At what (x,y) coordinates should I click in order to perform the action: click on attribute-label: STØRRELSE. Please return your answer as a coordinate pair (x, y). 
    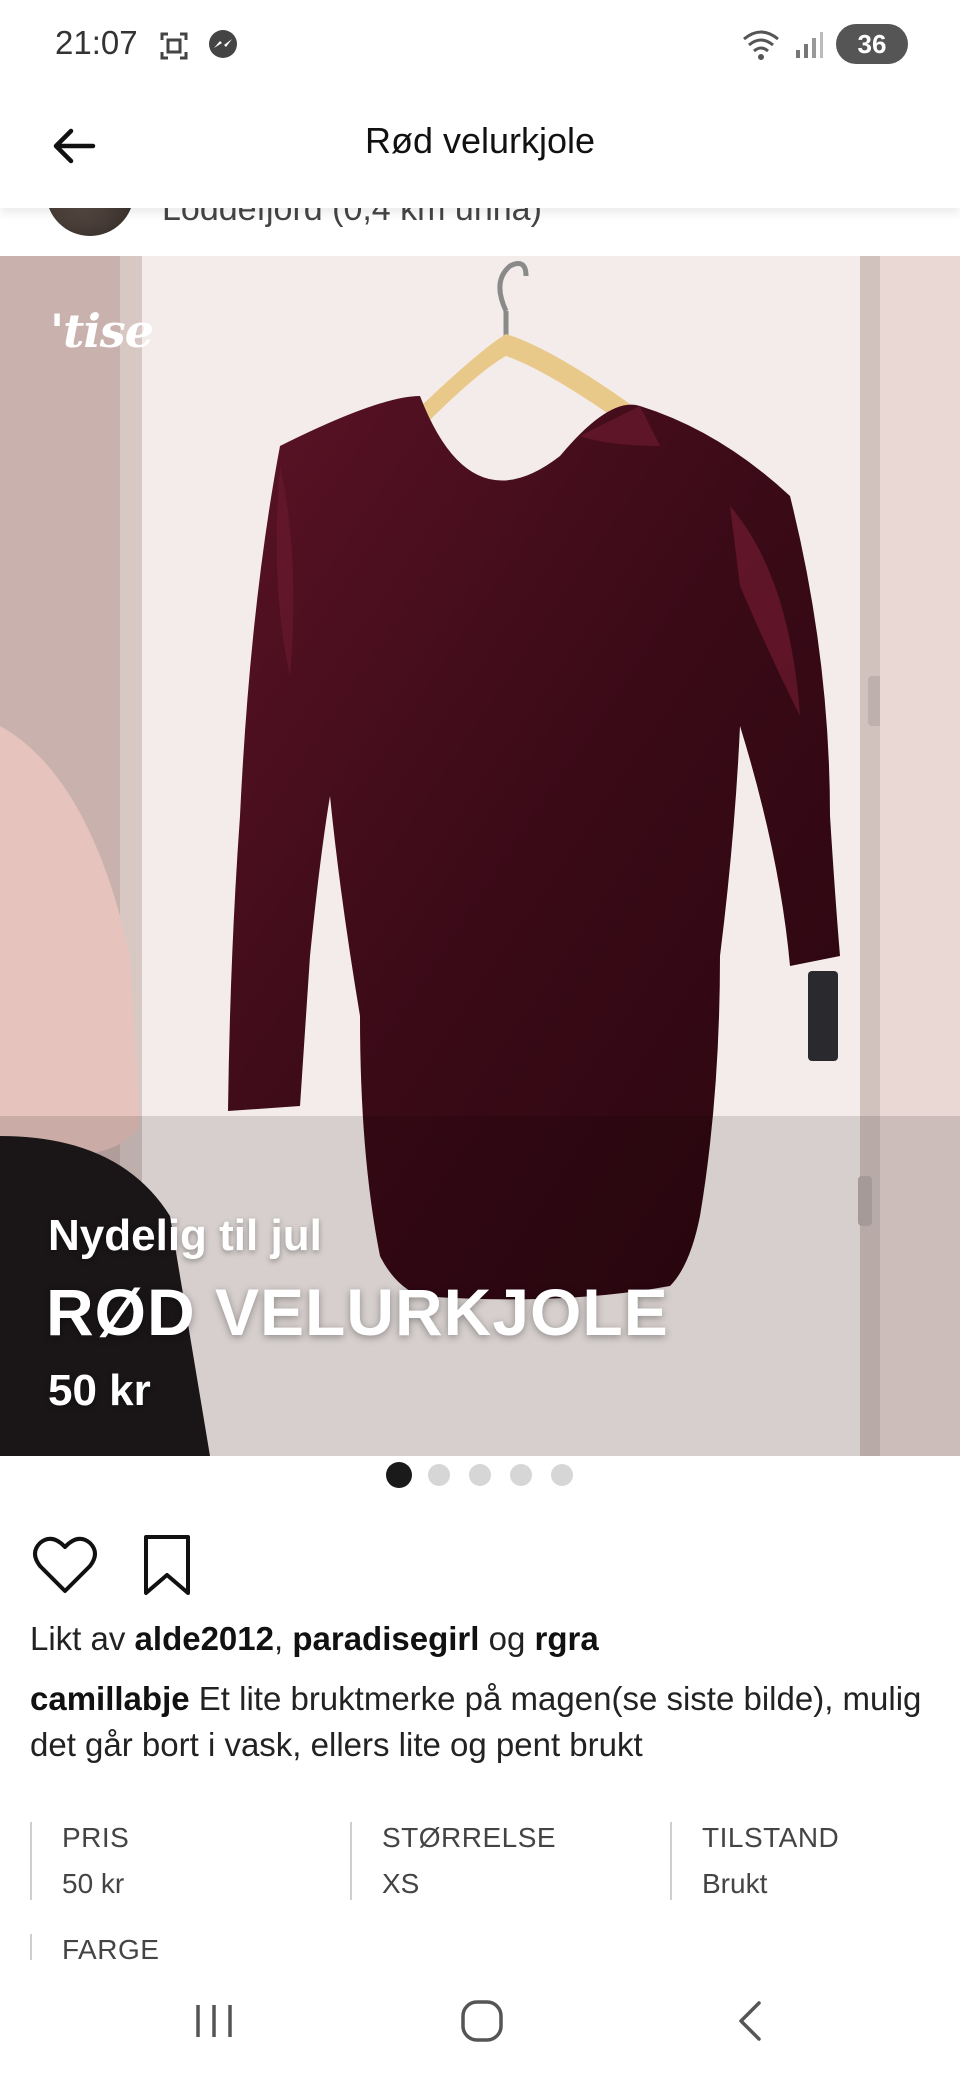
    Looking at the image, I should click on (469, 1837).